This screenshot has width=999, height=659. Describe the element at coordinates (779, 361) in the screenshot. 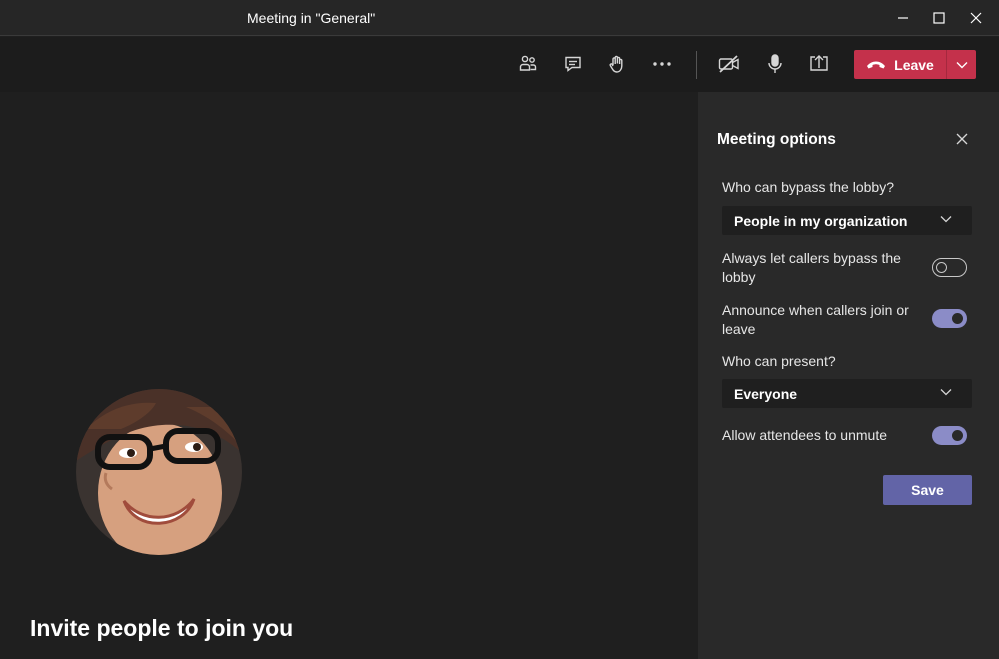

I see `who-can-present-label: Who can present?` at that location.